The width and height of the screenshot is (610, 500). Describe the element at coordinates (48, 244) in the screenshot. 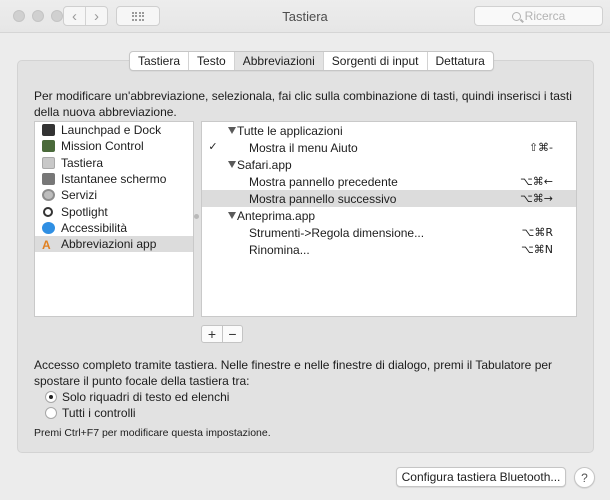

I see `app-shortcuts-icon` at that location.